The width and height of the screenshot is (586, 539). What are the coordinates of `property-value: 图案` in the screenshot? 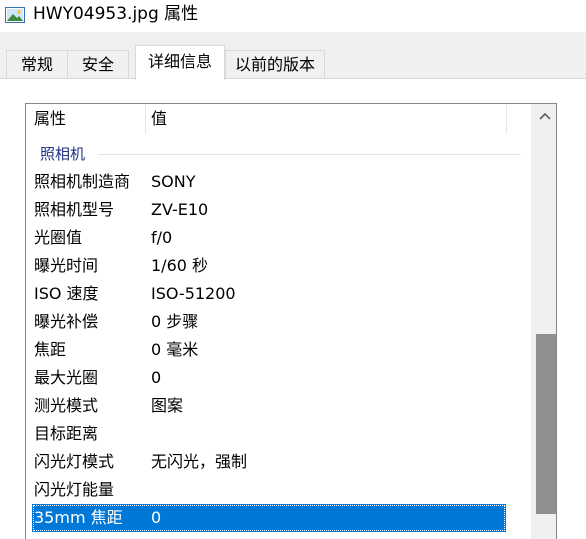 It's located at (167, 405).